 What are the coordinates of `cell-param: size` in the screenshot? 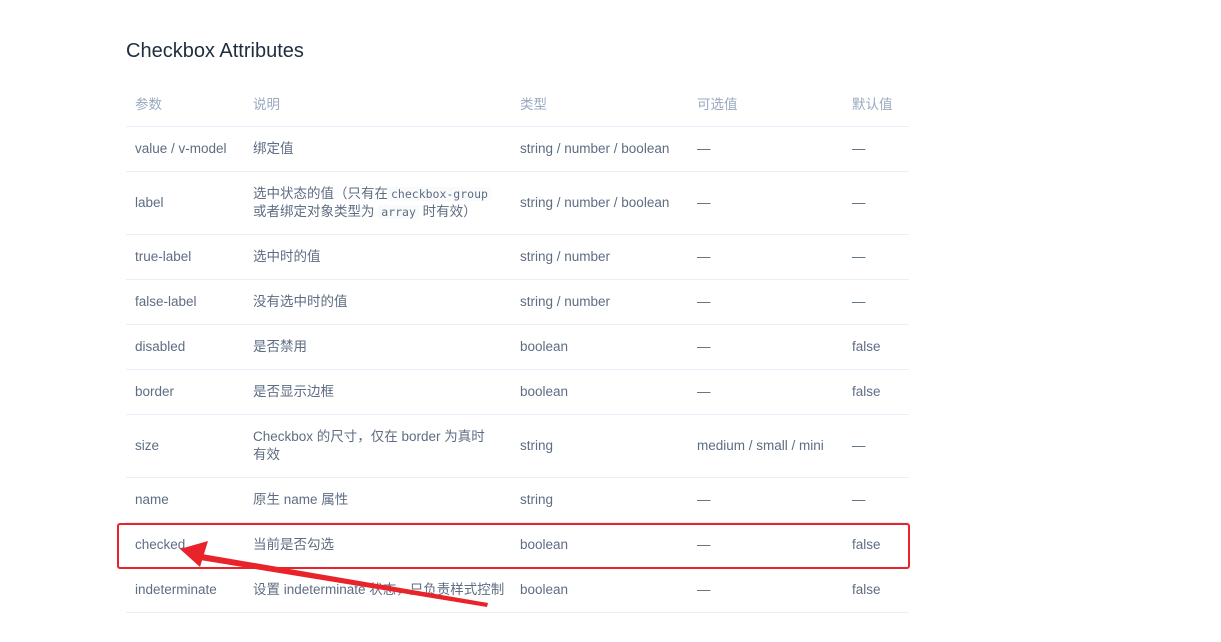 It's located at (185, 446).